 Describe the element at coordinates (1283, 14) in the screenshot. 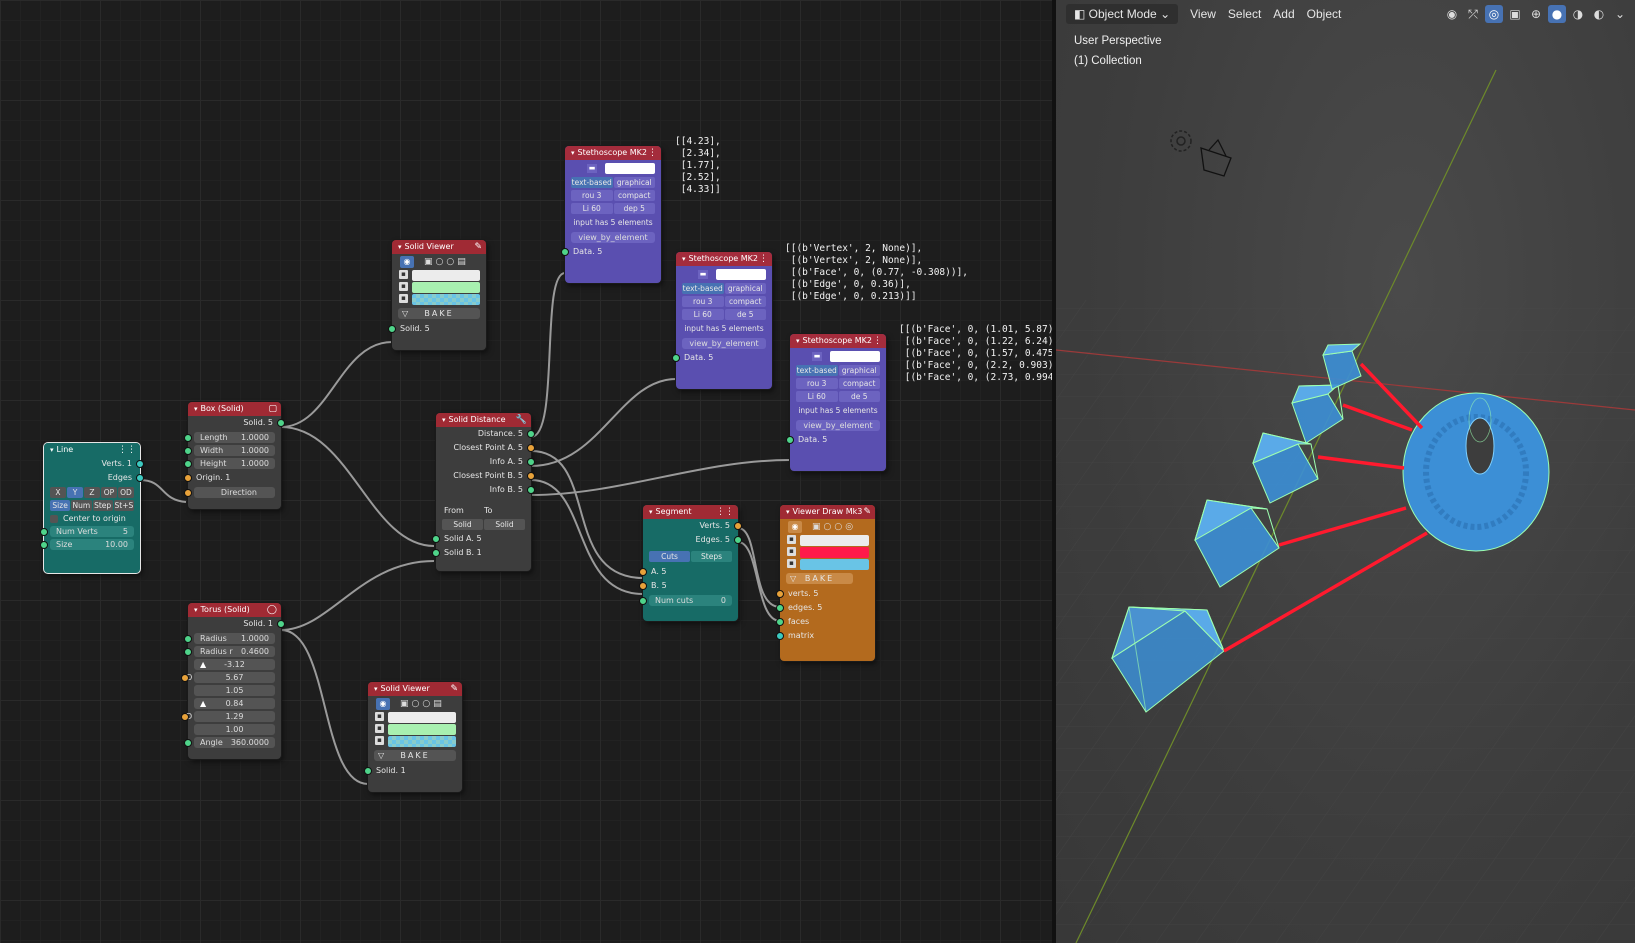

I see `menu-add: Add` at that location.